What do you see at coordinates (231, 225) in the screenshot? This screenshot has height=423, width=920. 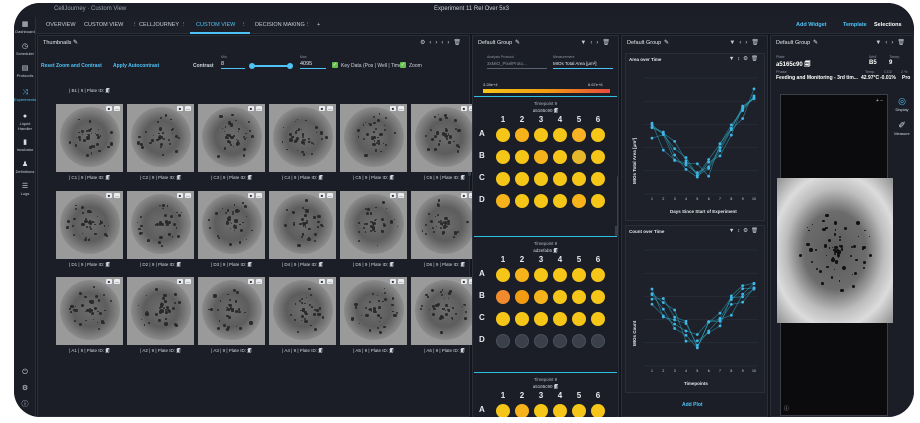 I see `thumbnail-tile: ■ — | D3 | 9 | Plate ID: 🗐` at bounding box center [231, 225].